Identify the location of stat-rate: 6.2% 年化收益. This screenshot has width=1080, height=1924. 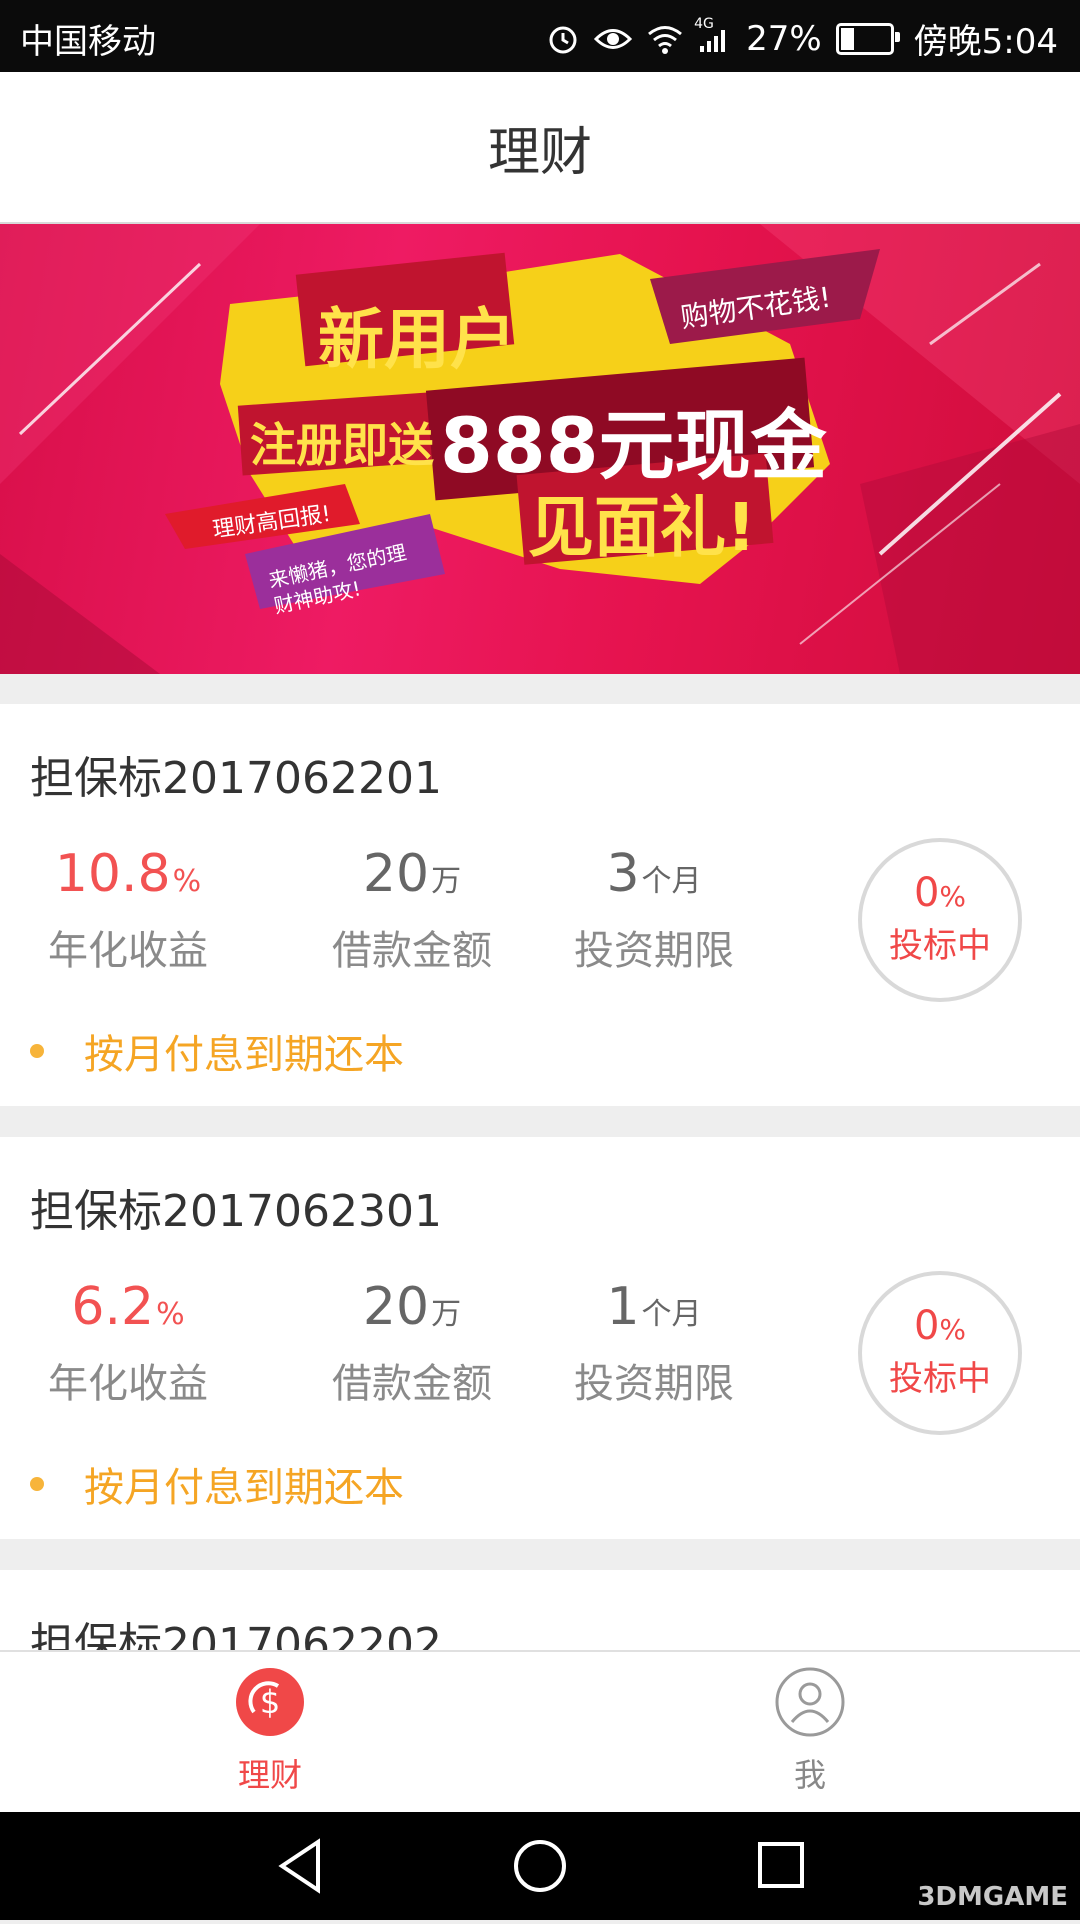
(128, 1343).